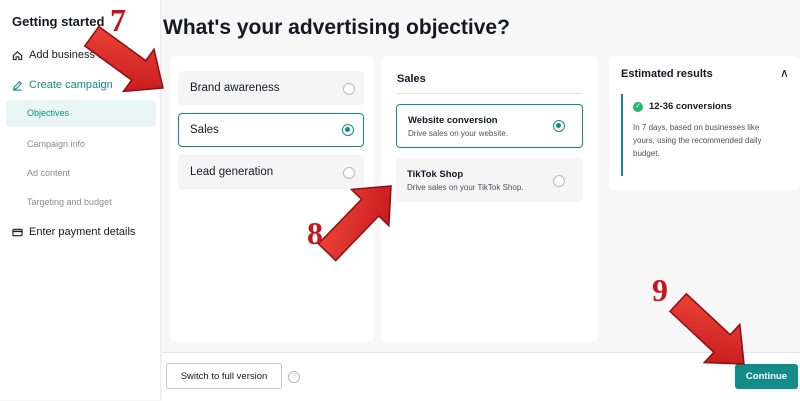 This screenshot has height=401, width=800. I want to click on annotation-number-7: 7, so click(118, 20).